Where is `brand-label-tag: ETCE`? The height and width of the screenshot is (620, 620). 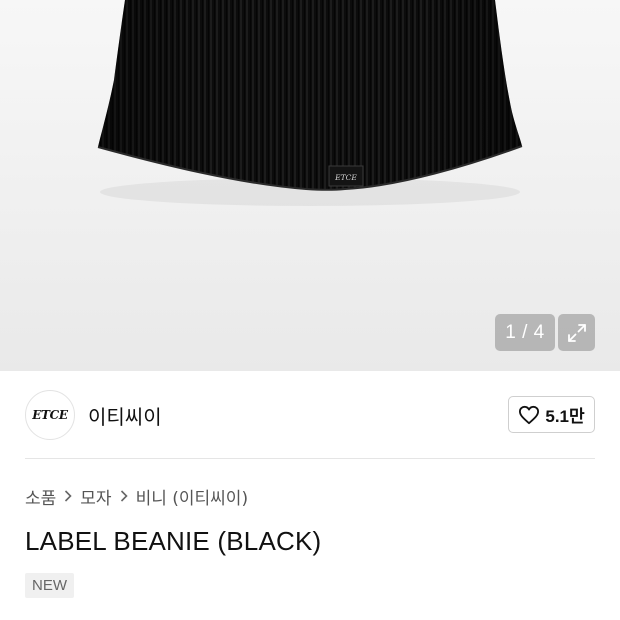 brand-label-tag: ETCE is located at coordinates (346, 176).